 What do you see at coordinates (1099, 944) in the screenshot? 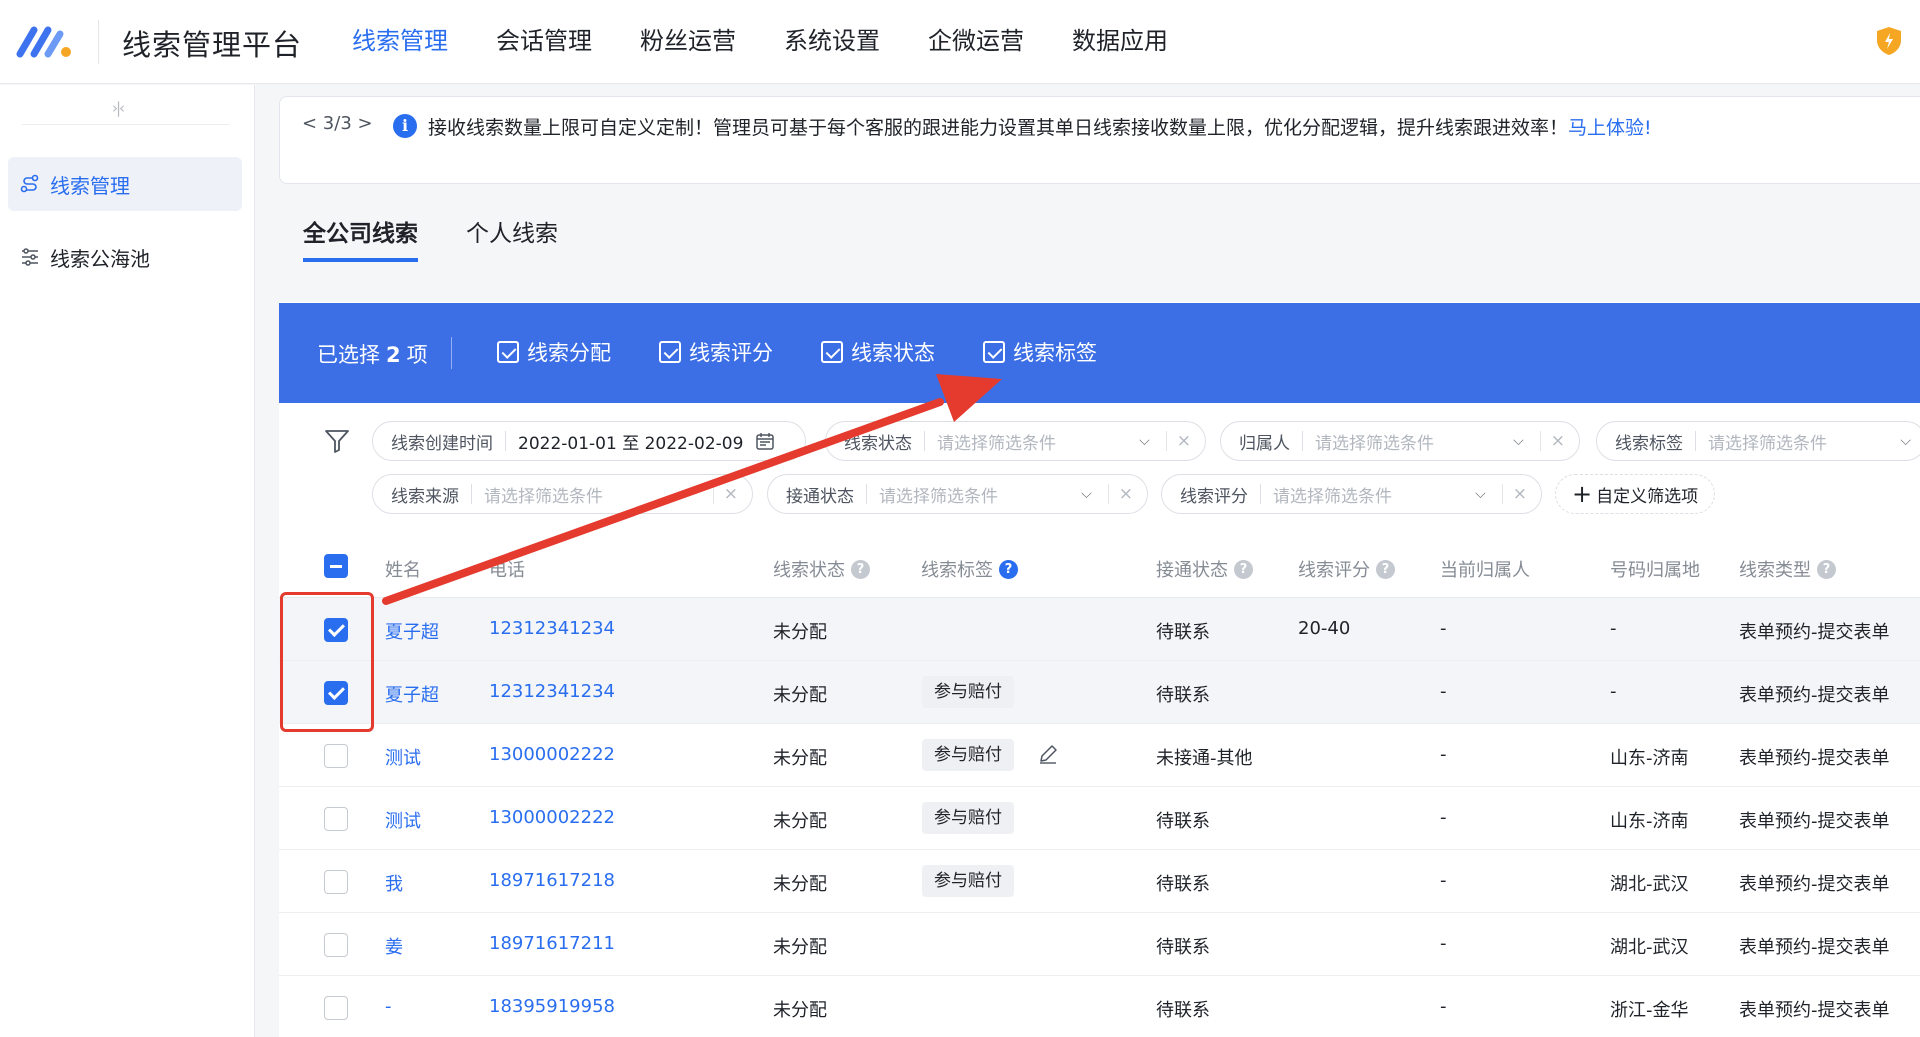
I see `table-row: 姜 18971617211 未分配 待联系 - 湖北-武汉 表单预约-提交表单` at bounding box center [1099, 944].